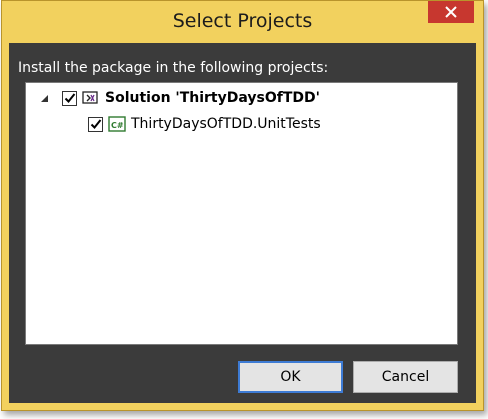 This screenshot has width=488, height=419. I want to click on csharp-project-icon: C#, so click(117, 124).